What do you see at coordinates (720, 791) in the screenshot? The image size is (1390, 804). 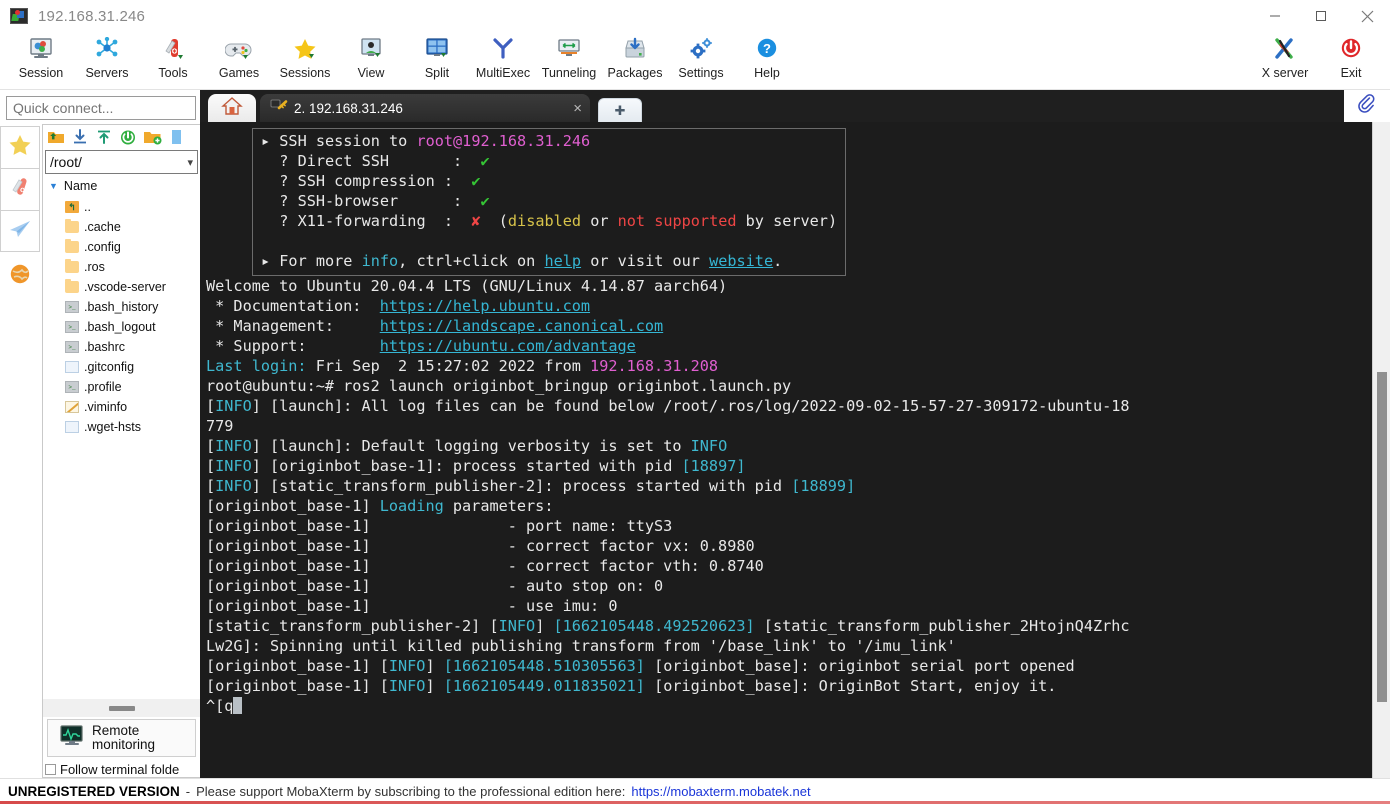 I see `mobaxterm-link: https://mobaxterm.mobatek.net` at bounding box center [720, 791].